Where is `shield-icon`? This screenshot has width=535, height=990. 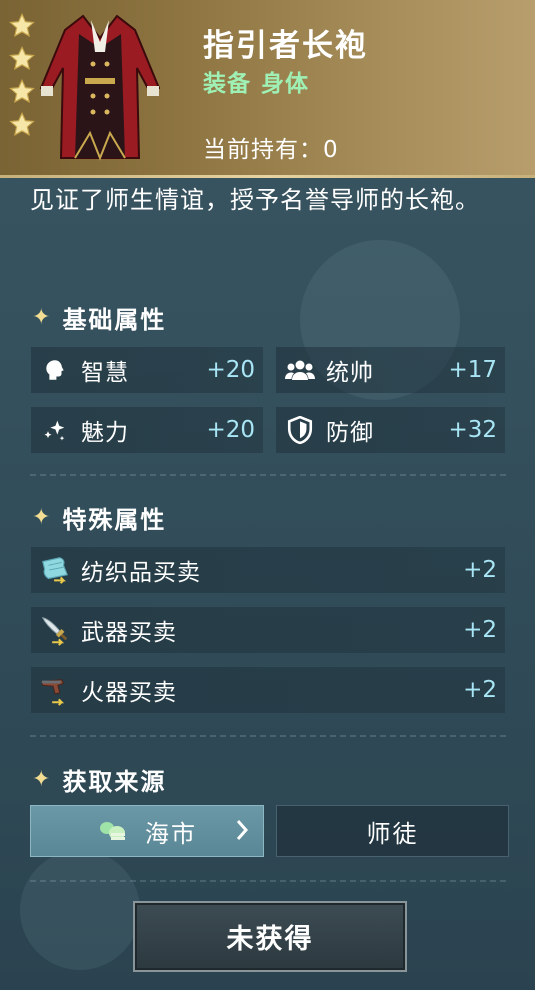 shield-icon is located at coordinates (300, 430).